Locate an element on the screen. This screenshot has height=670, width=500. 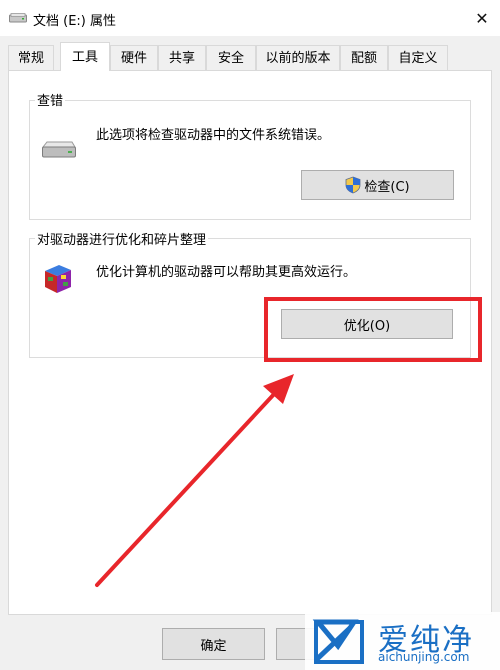
tab-tools: 工具 is located at coordinates (85, 56).